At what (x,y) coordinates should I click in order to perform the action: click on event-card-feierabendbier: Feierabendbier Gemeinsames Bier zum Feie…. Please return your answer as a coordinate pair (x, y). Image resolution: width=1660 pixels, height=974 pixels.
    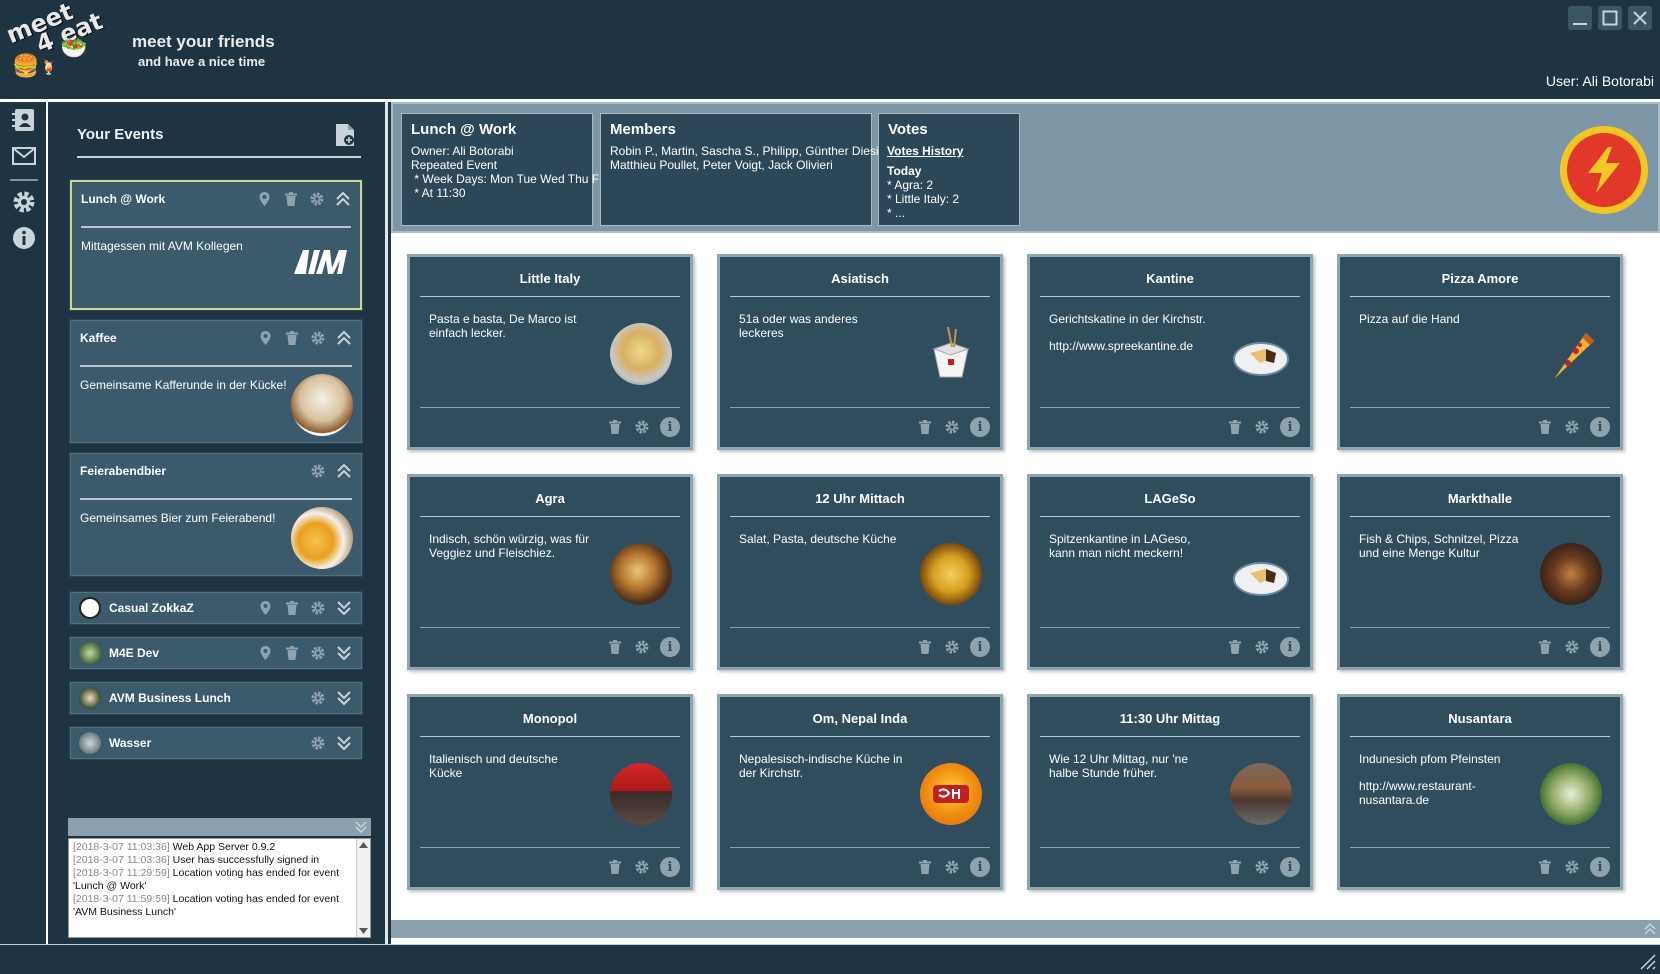
    Looking at the image, I should click on (216, 514).